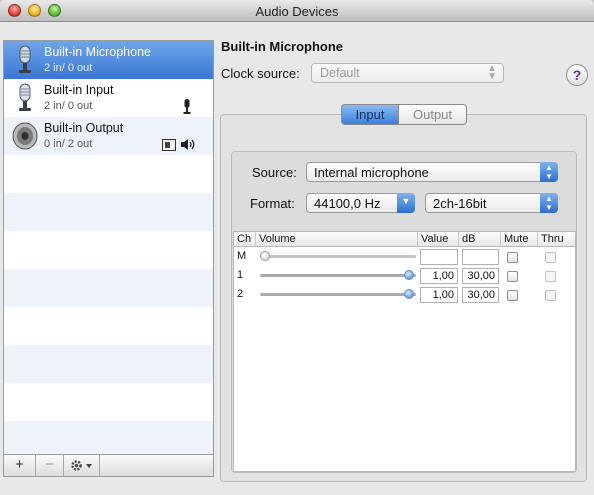 The width and height of the screenshot is (594, 495). What do you see at coordinates (340, 73) in the screenshot?
I see `clock-source-value: Default` at bounding box center [340, 73].